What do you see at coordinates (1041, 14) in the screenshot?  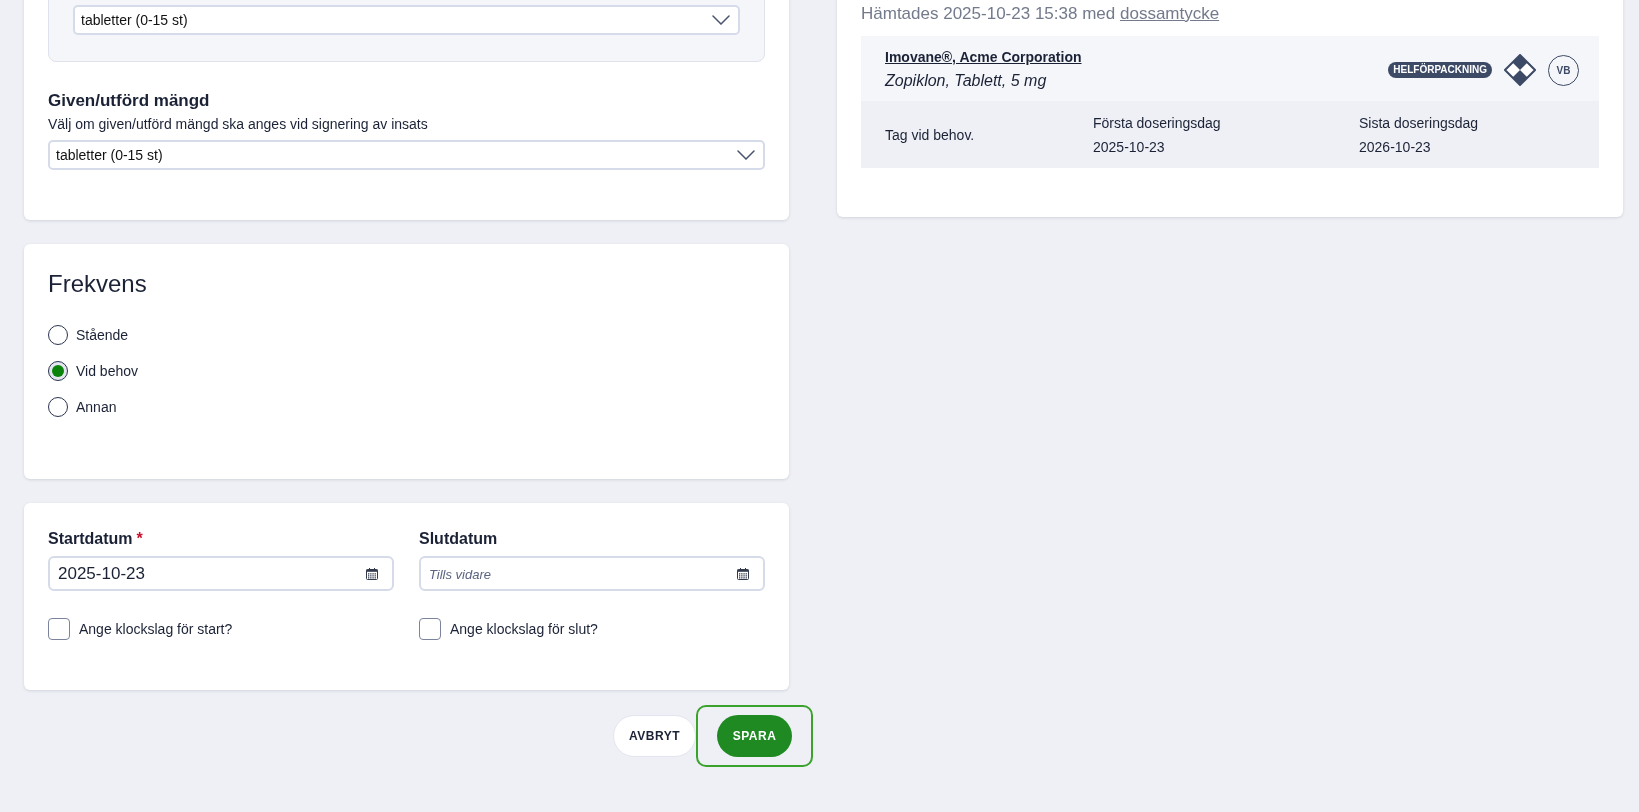 I see `fetched-info: Hämtades 2025-10-23 15:38 med dossamtycke` at bounding box center [1041, 14].